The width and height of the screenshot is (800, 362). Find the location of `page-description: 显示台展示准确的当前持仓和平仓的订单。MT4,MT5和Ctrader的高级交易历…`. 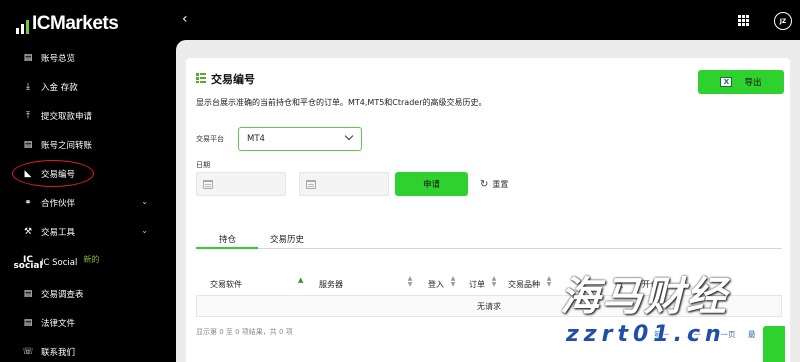

page-description: 显示台展示准确的当前持仓和平仓的订单。MT4,MT5和Ctrader的高级交易历… is located at coordinates (341, 102).